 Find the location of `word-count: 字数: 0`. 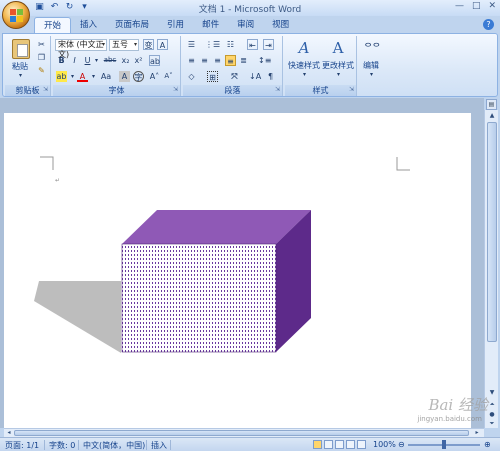

word-count: 字数: 0 is located at coordinates (62, 445).